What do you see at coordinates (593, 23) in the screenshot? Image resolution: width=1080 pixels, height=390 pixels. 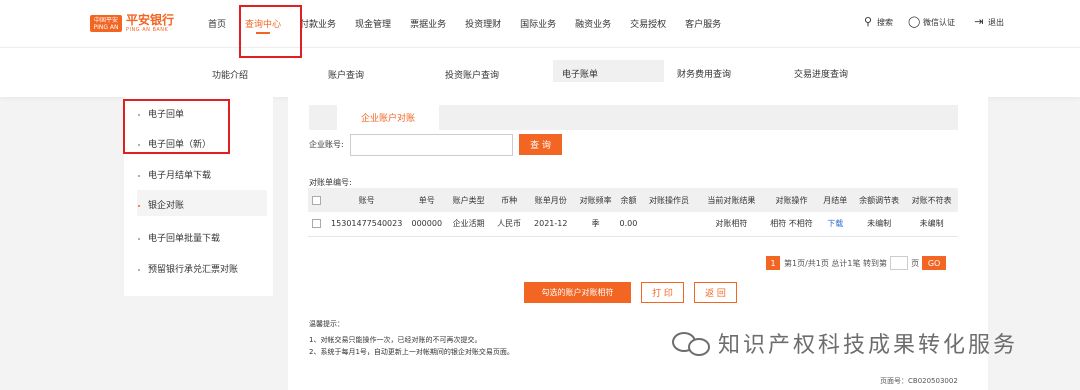 I see `nav-item-financing: 融资业务` at bounding box center [593, 23].